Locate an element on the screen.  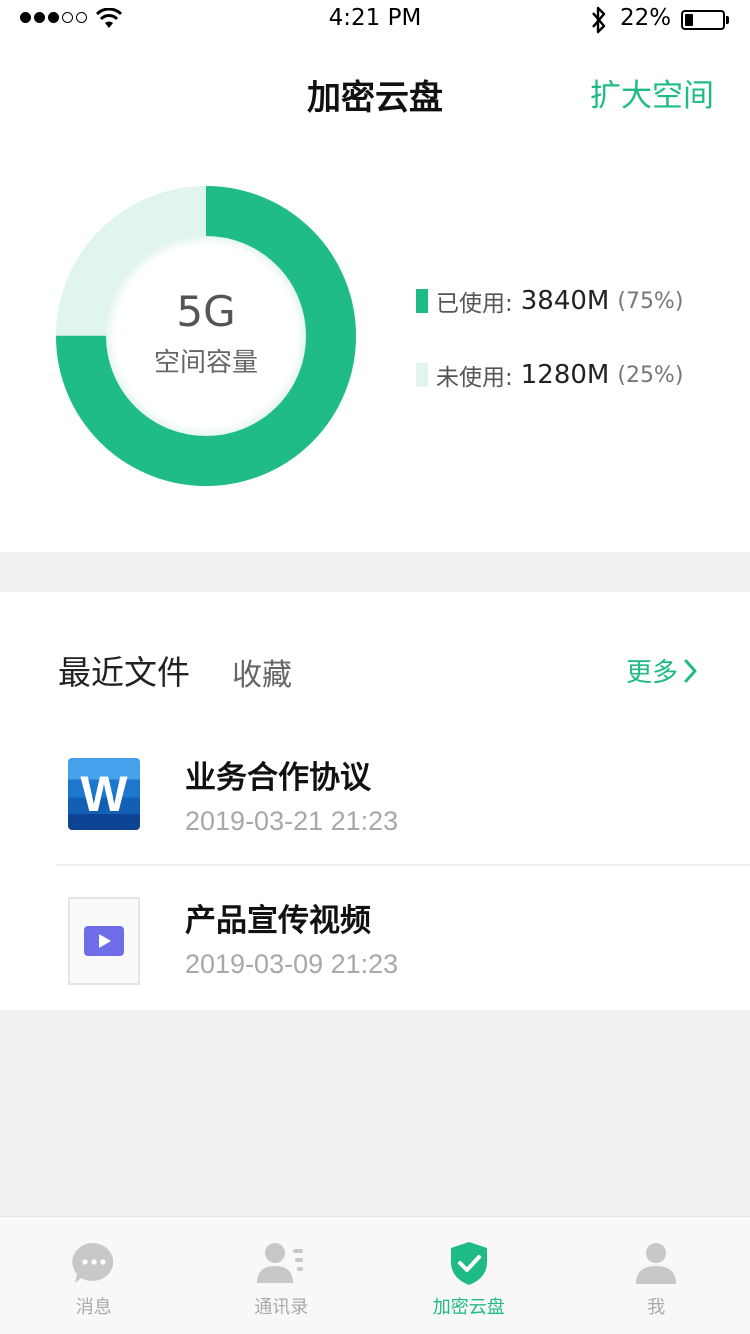
file-name: 产品宣传视频 is located at coordinates (278, 921).